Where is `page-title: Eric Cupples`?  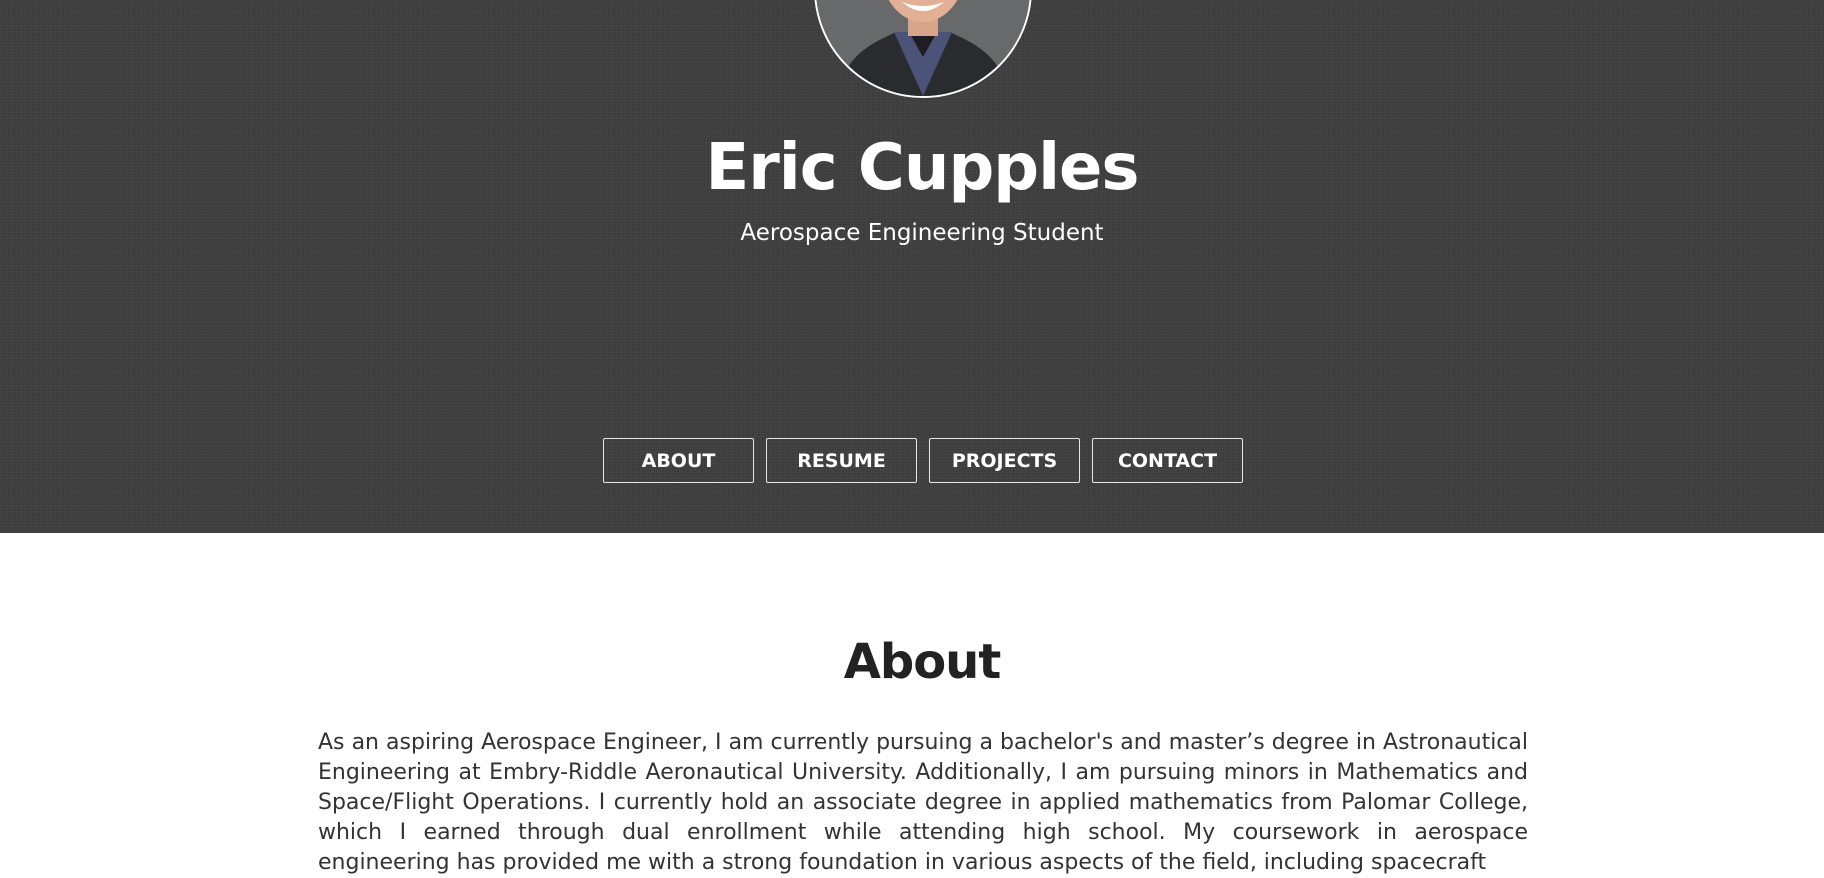 page-title: Eric Cupples is located at coordinates (922, 168).